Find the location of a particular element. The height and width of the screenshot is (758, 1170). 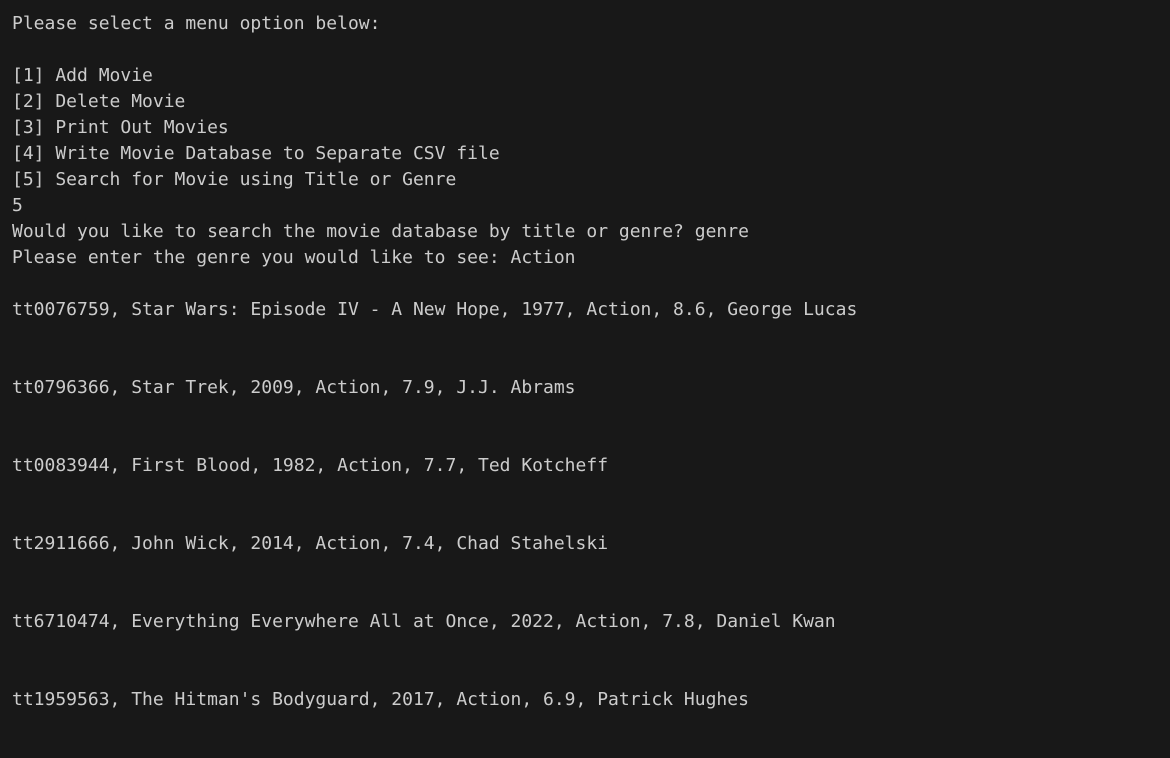

menu-option-delete-movie: [2] Delete Movie is located at coordinates (99, 101).